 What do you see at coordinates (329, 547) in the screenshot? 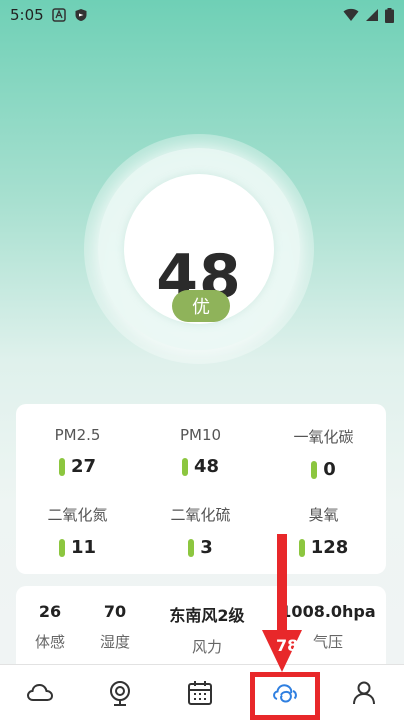
I see `pollutant-value: 128` at bounding box center [329, 547].